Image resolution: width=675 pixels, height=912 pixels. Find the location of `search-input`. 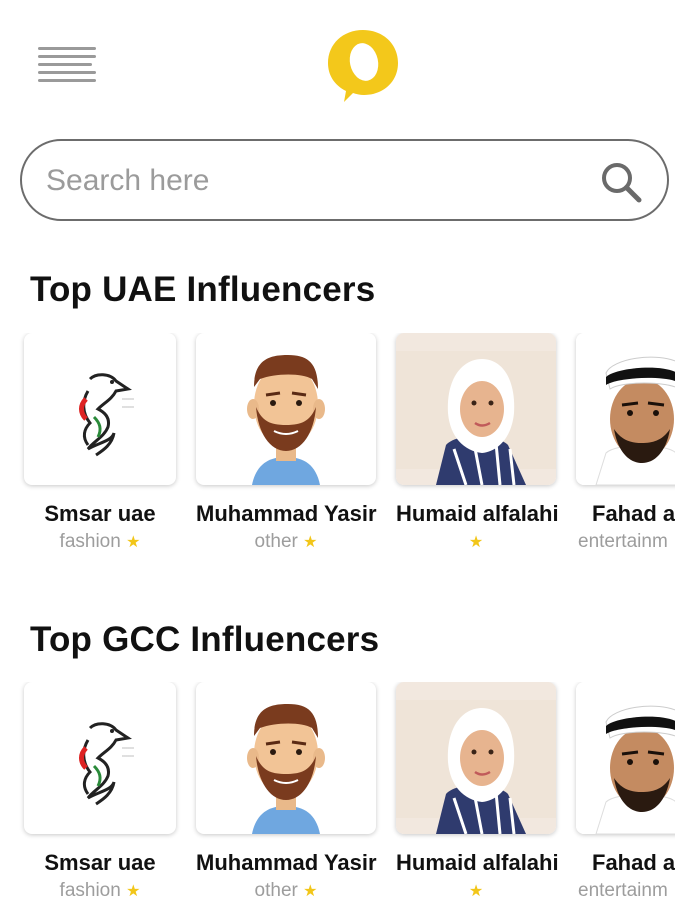

search-input is located at coordinates (316, 181).